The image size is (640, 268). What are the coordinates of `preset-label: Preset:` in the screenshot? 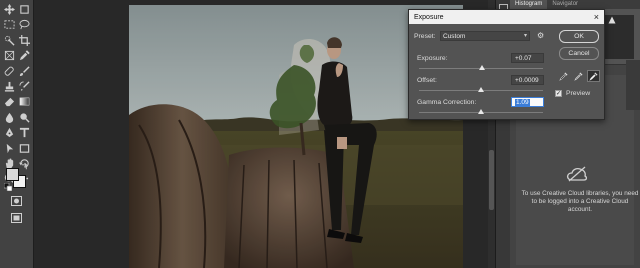 It's located at (425, 36).